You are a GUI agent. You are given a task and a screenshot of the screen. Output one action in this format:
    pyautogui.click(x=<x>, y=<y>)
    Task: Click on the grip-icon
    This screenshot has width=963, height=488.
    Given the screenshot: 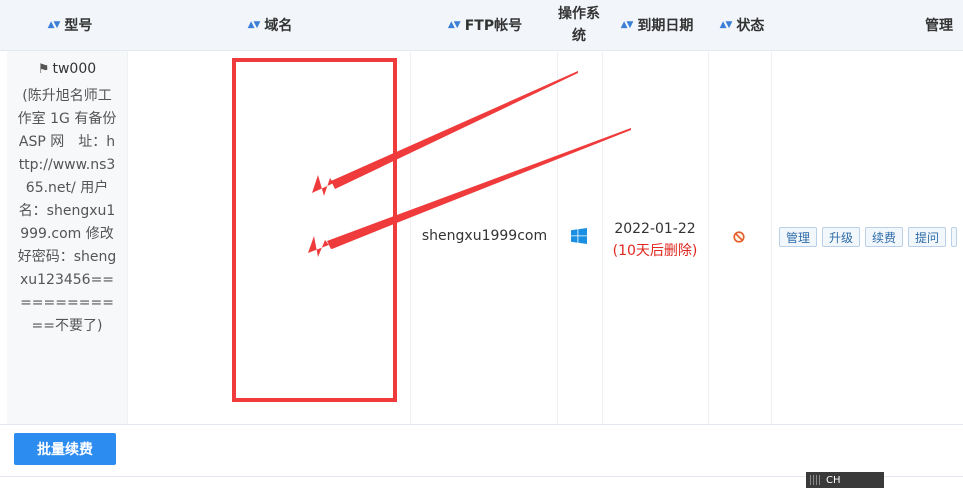 What is the action you would take?
    pyautogui.click(x=815, y=480)
    